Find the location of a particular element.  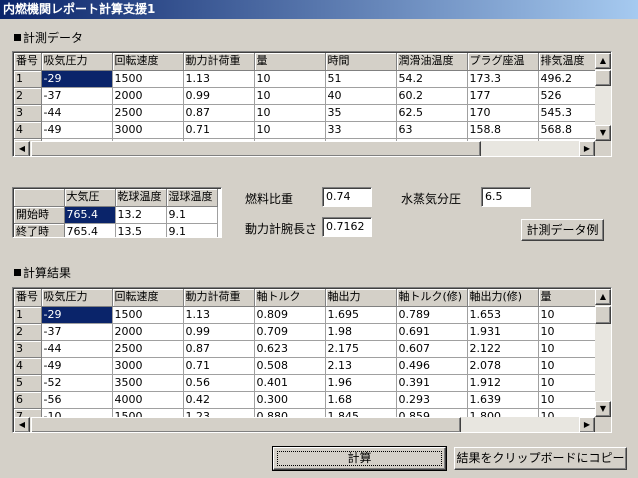

calculate-button: 計算 is located at coordinates (359, 458).